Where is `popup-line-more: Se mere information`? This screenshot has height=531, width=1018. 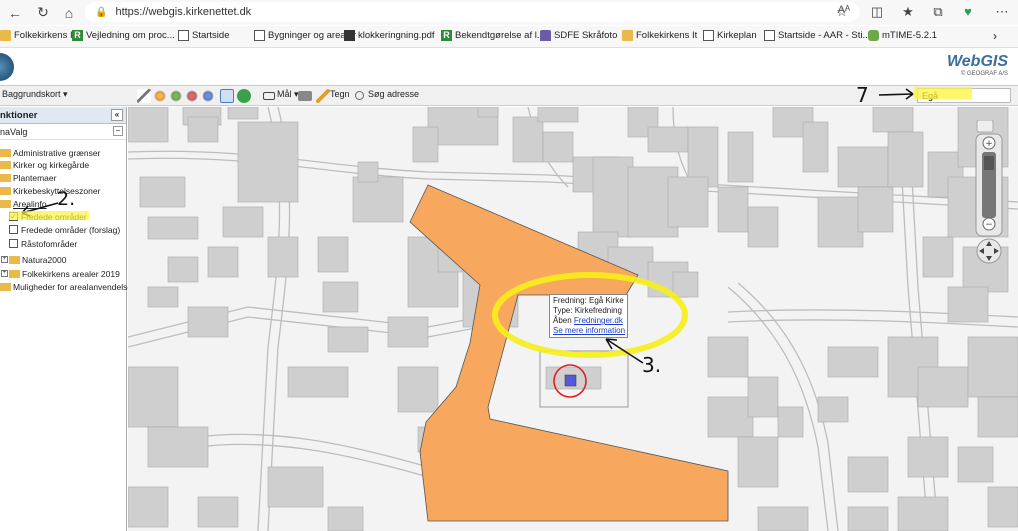
popup-line-more: Se mere information is located at coordinates (589, 331).